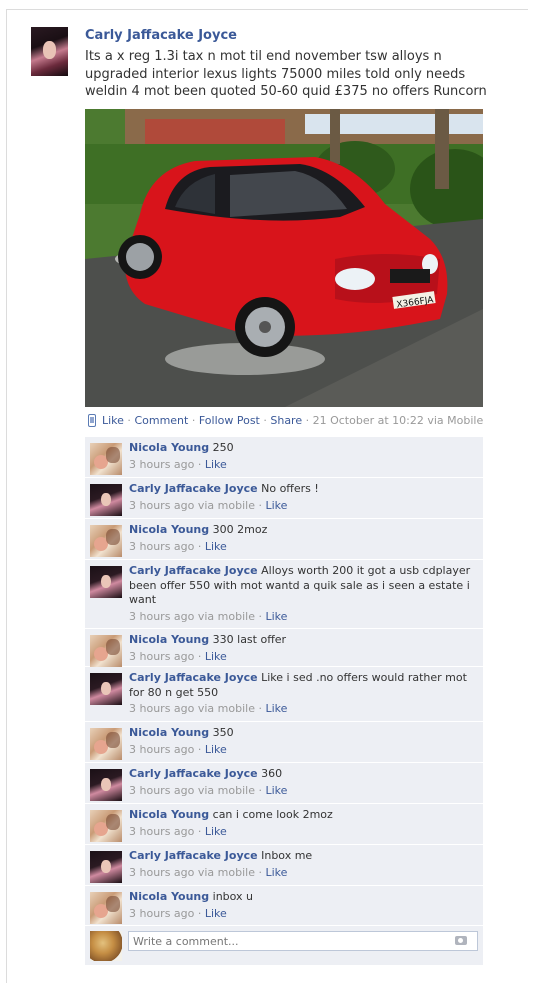  What do you see at coordinates (267, 9) in the screenshot?
I see `frame-top-border` at bounding box center [267, 9].